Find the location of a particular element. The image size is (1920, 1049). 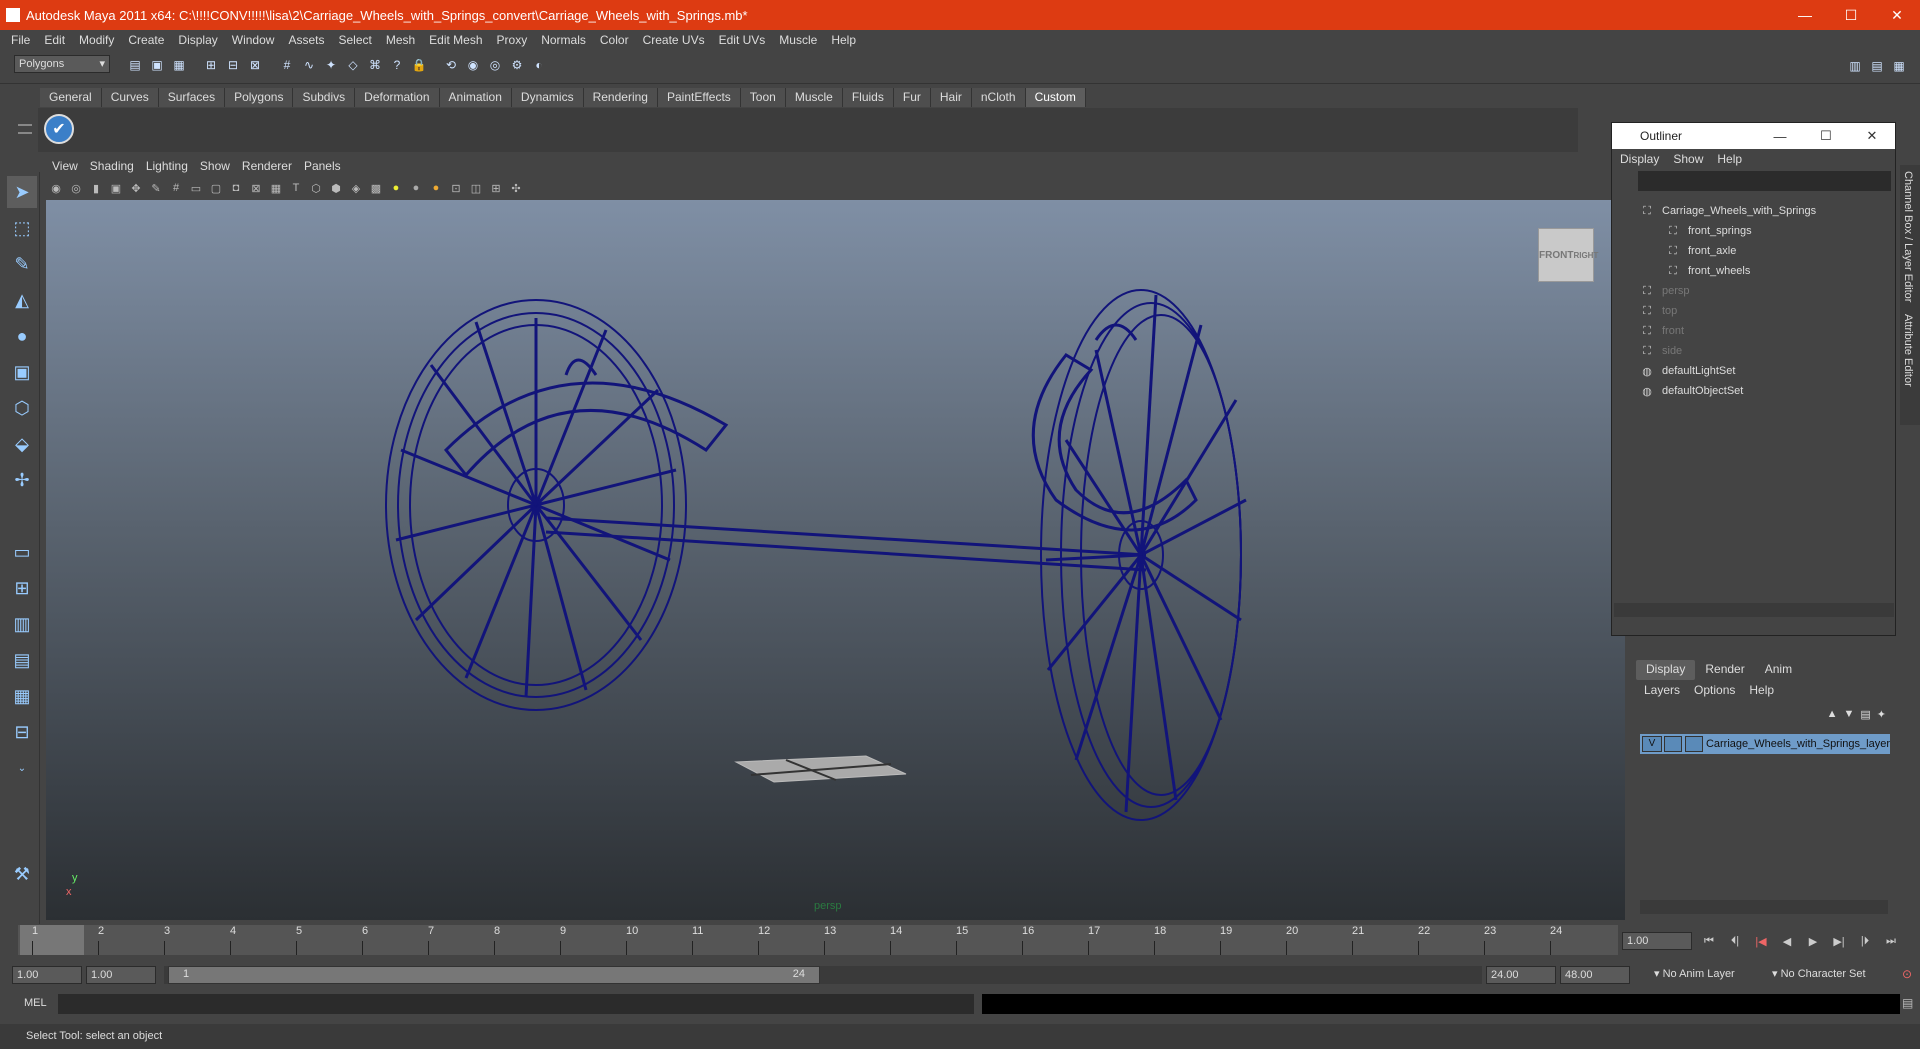

anim-layer-select: ▾ No Anim Layer is located at coordinates (1702, 975).